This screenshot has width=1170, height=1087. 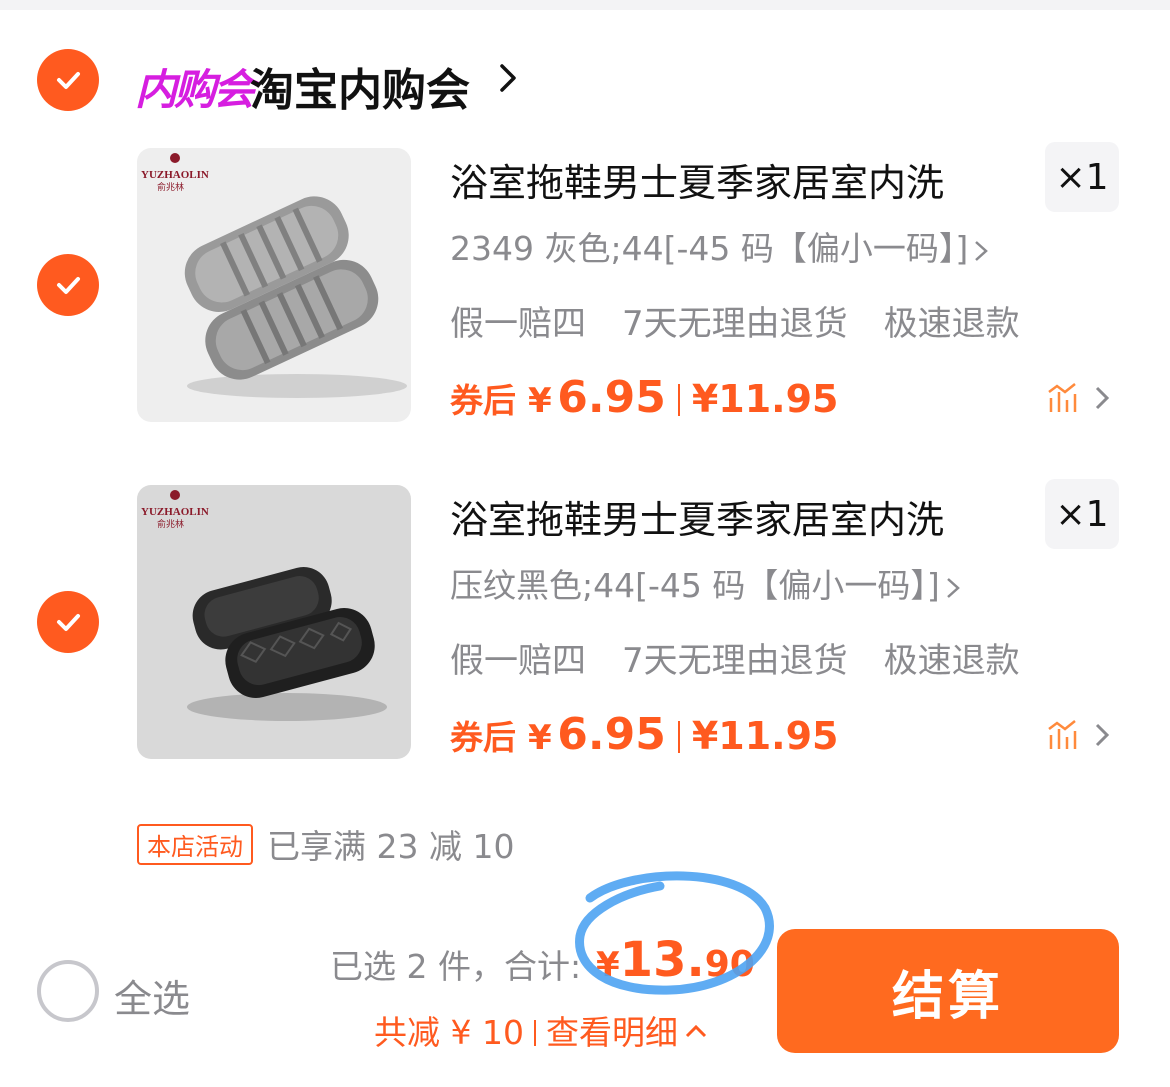 What do you see at coordinates (456, 966) in the screenshot?
I see `selection-summary: 已选 2 件，合计:` at bounding box center [456, 966].